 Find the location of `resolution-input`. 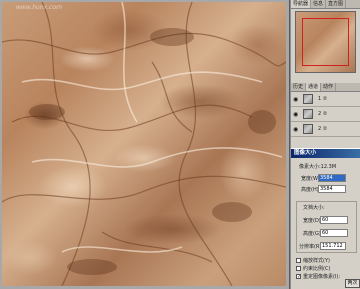

resolution-input is located at coordinates (333, 246).